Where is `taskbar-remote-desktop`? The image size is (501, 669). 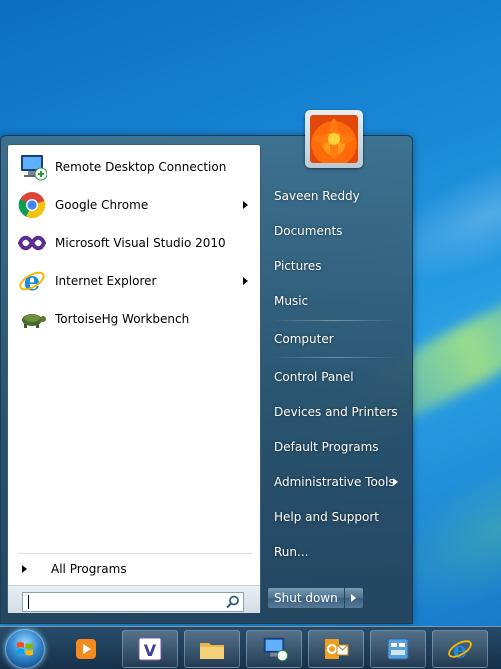
taskbar-remote-desktop is located at coordinates (274, 649).